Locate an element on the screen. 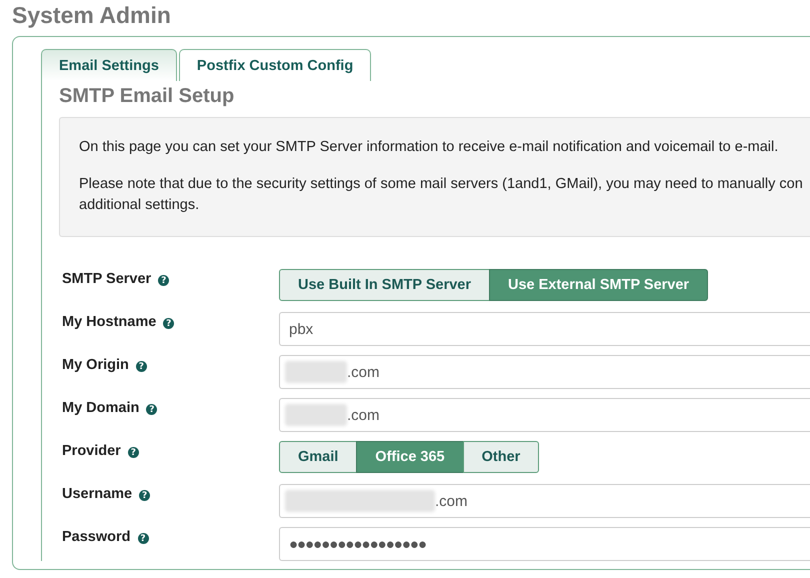 The width and height of the screenshot is (810, 578). toggle-option: Office 365 is located at coordinates (410, 457).